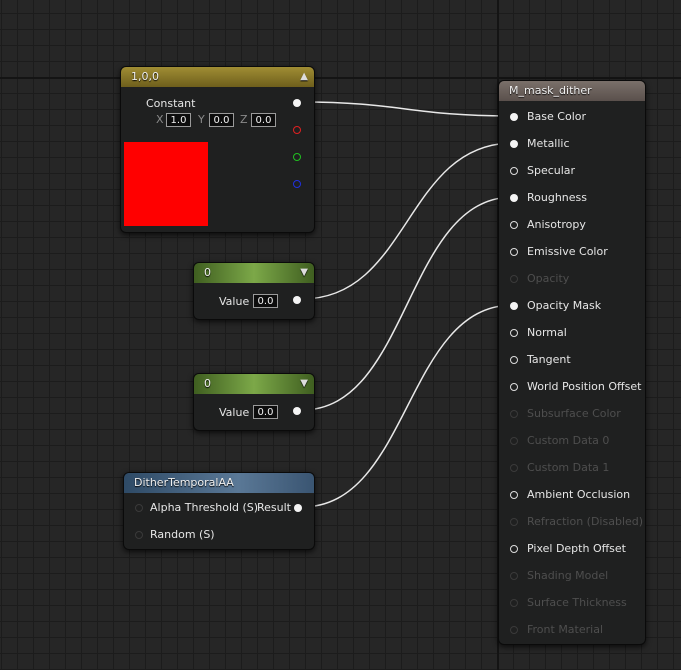 The width and height of the screenshot is (681, 670). What do you see at coordinates (572, 280) in the screenshot?
I see `material-input-row: Opacity` at bounding box center [572, 280].